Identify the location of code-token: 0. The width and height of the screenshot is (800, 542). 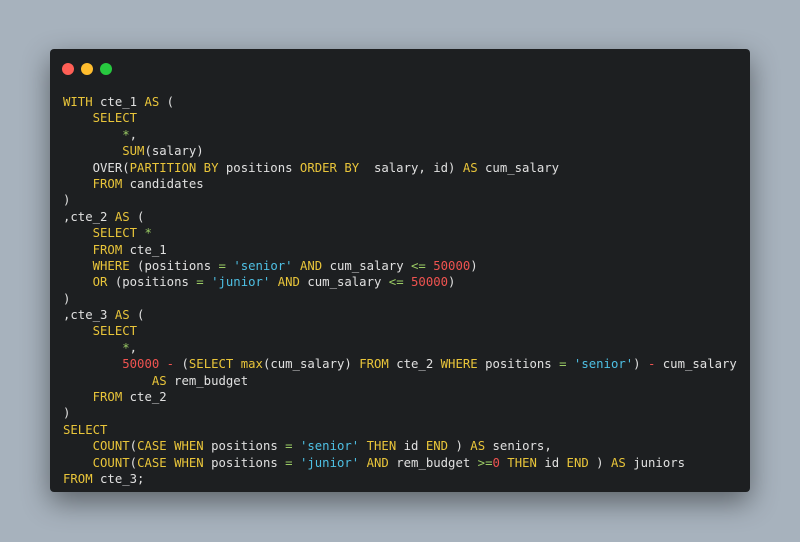
(496, 462).